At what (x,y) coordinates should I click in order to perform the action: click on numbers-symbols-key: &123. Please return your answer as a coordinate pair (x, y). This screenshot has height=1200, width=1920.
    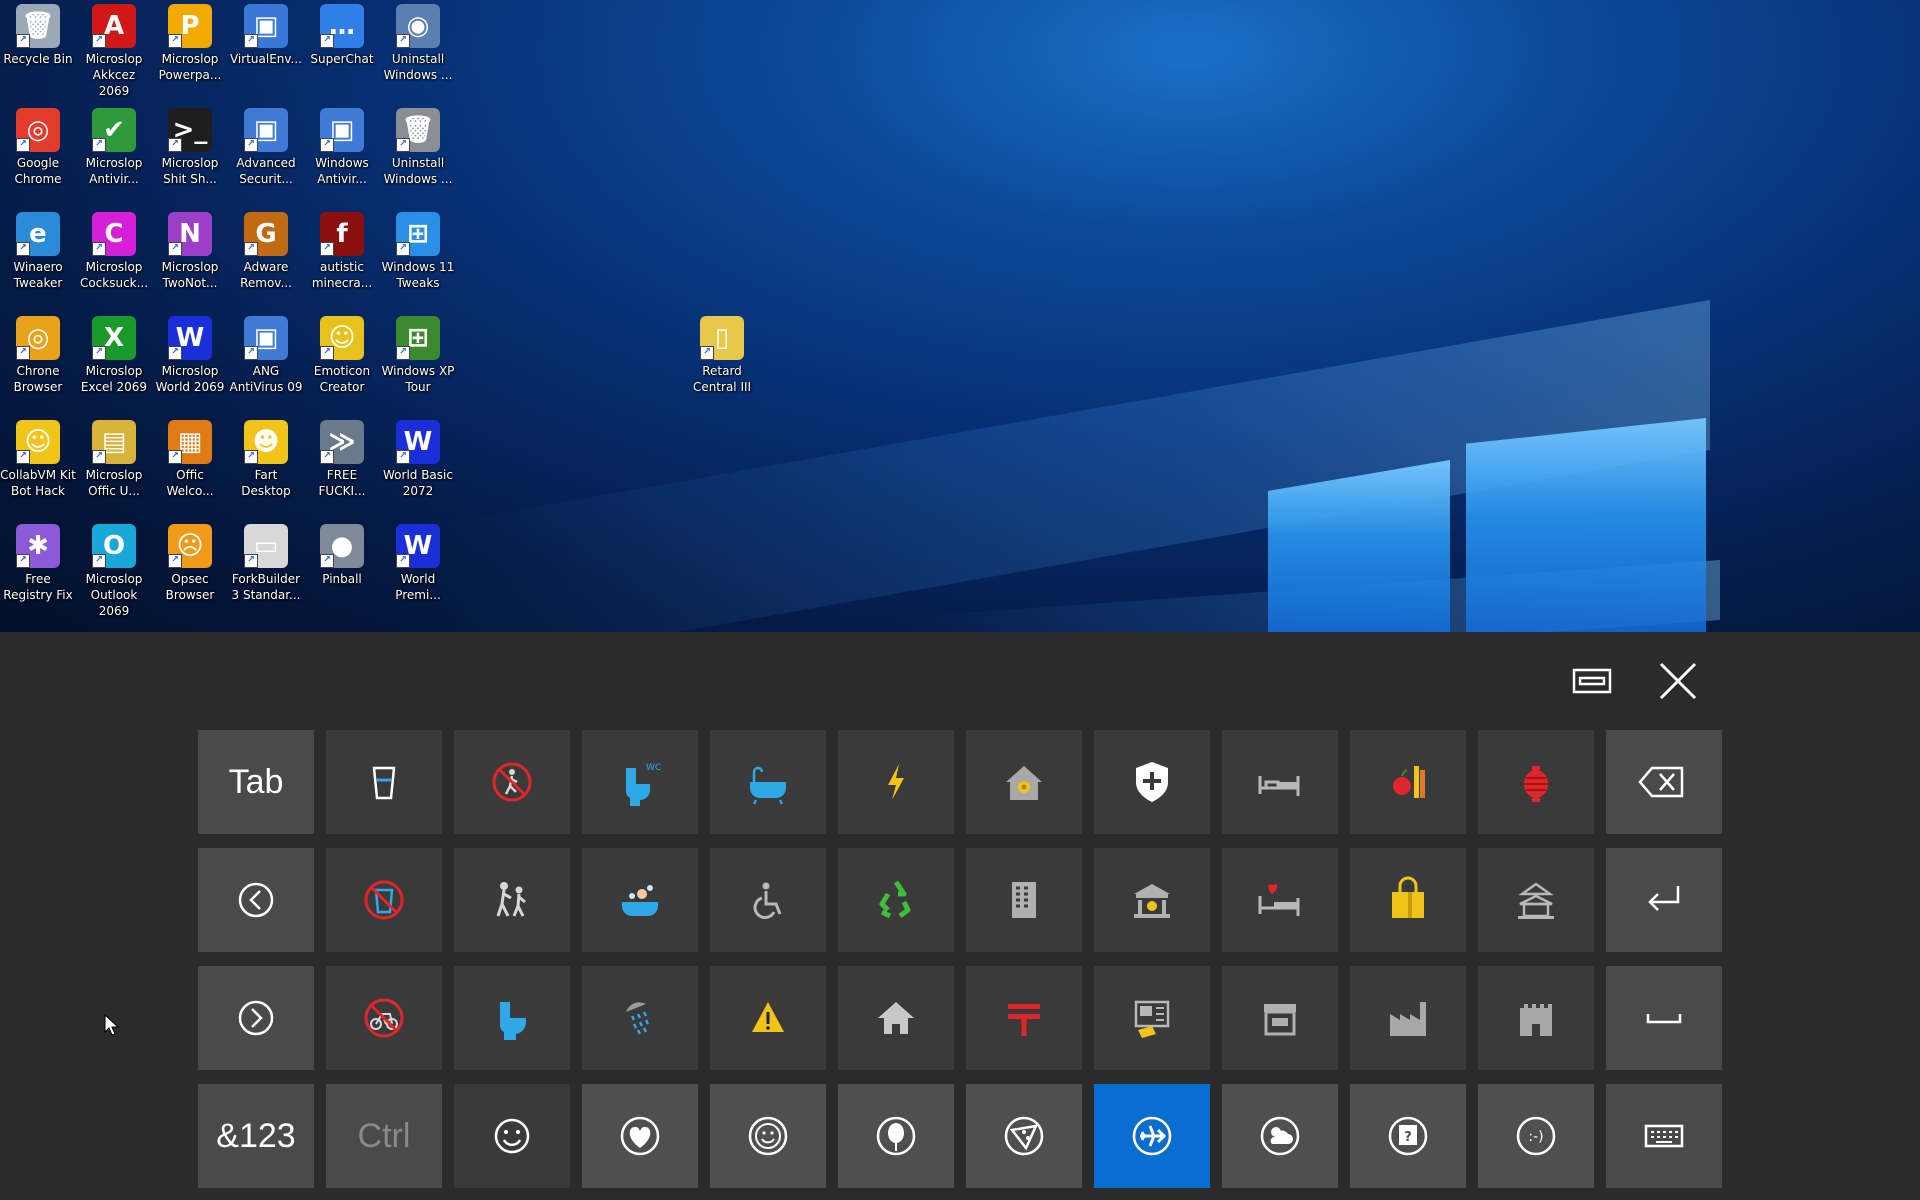
    Looking at the image, I should click on (256, 1136).